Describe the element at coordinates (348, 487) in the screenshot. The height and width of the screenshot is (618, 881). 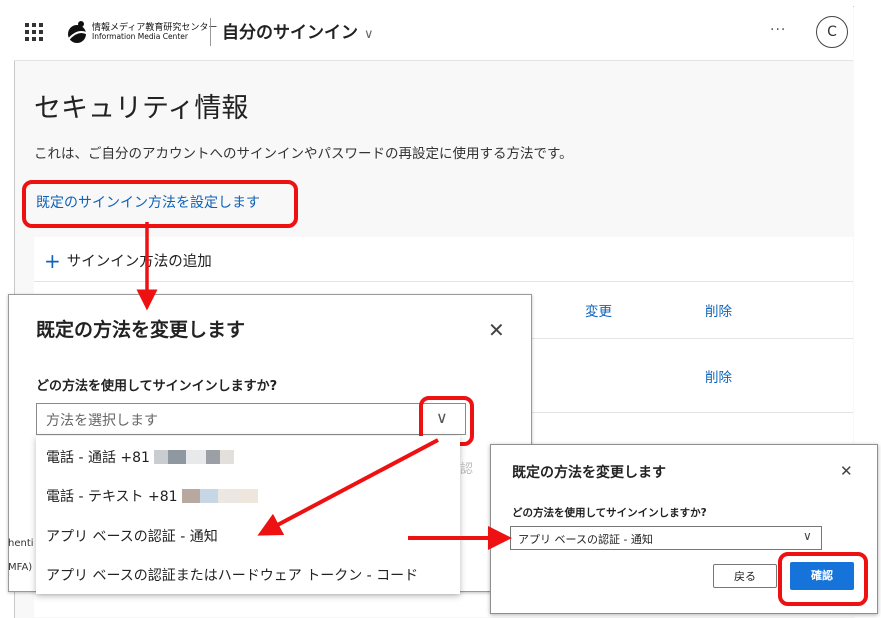
I see `arrow-to-option` at that location.